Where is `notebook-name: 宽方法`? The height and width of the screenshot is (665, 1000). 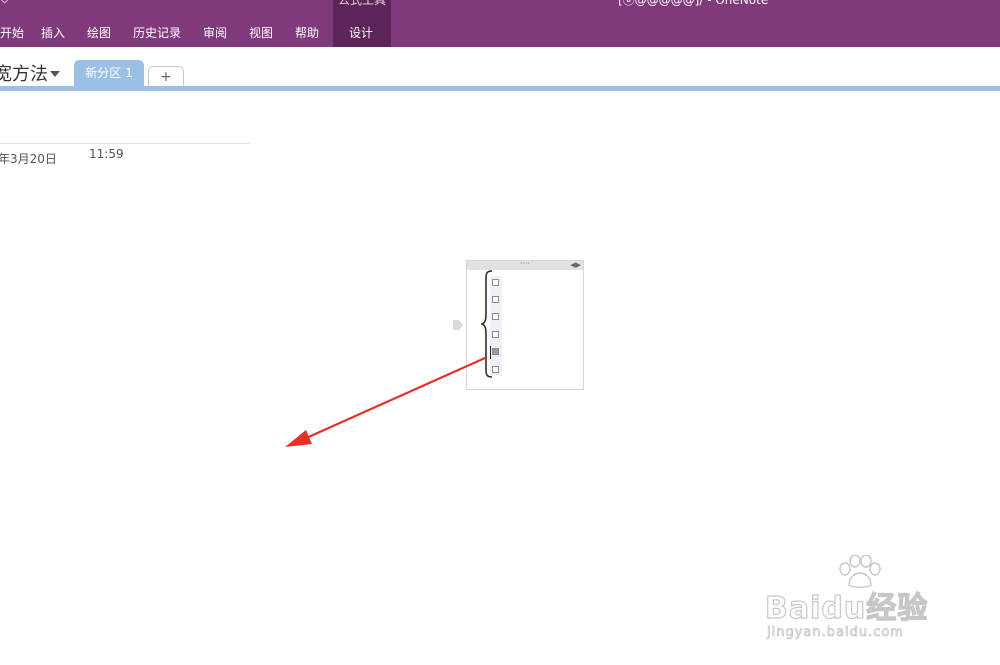 notebook-name: 宽方法 is located at coordinates (24, 73).